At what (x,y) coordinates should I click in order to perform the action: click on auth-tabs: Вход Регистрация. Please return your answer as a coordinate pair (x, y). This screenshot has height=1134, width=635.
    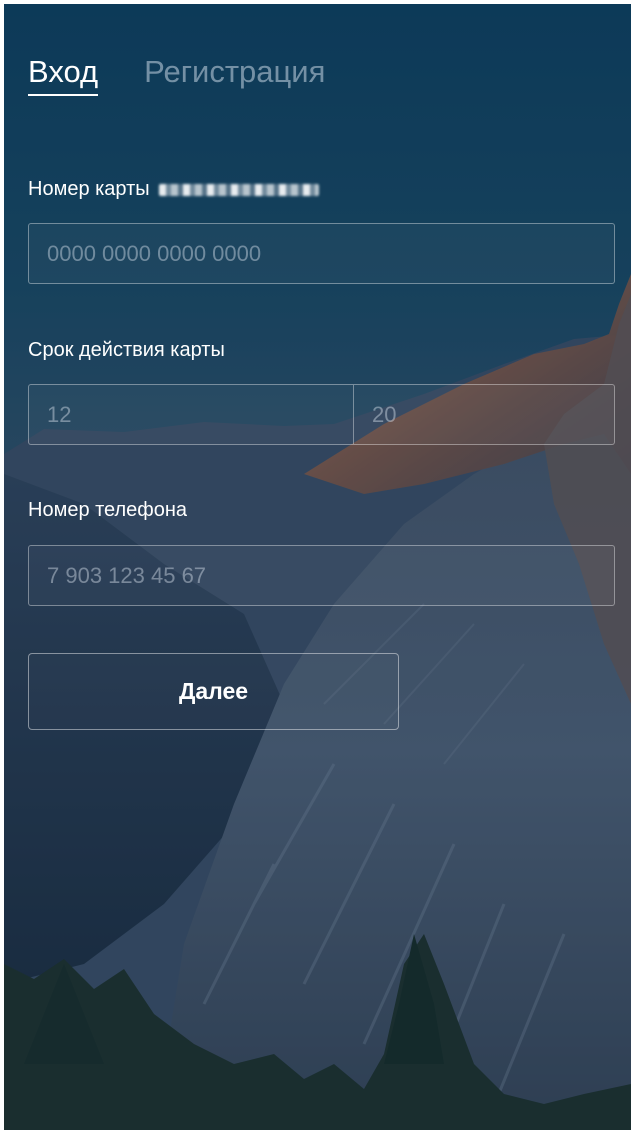
    Looking at the image, I should click on (176, 74).